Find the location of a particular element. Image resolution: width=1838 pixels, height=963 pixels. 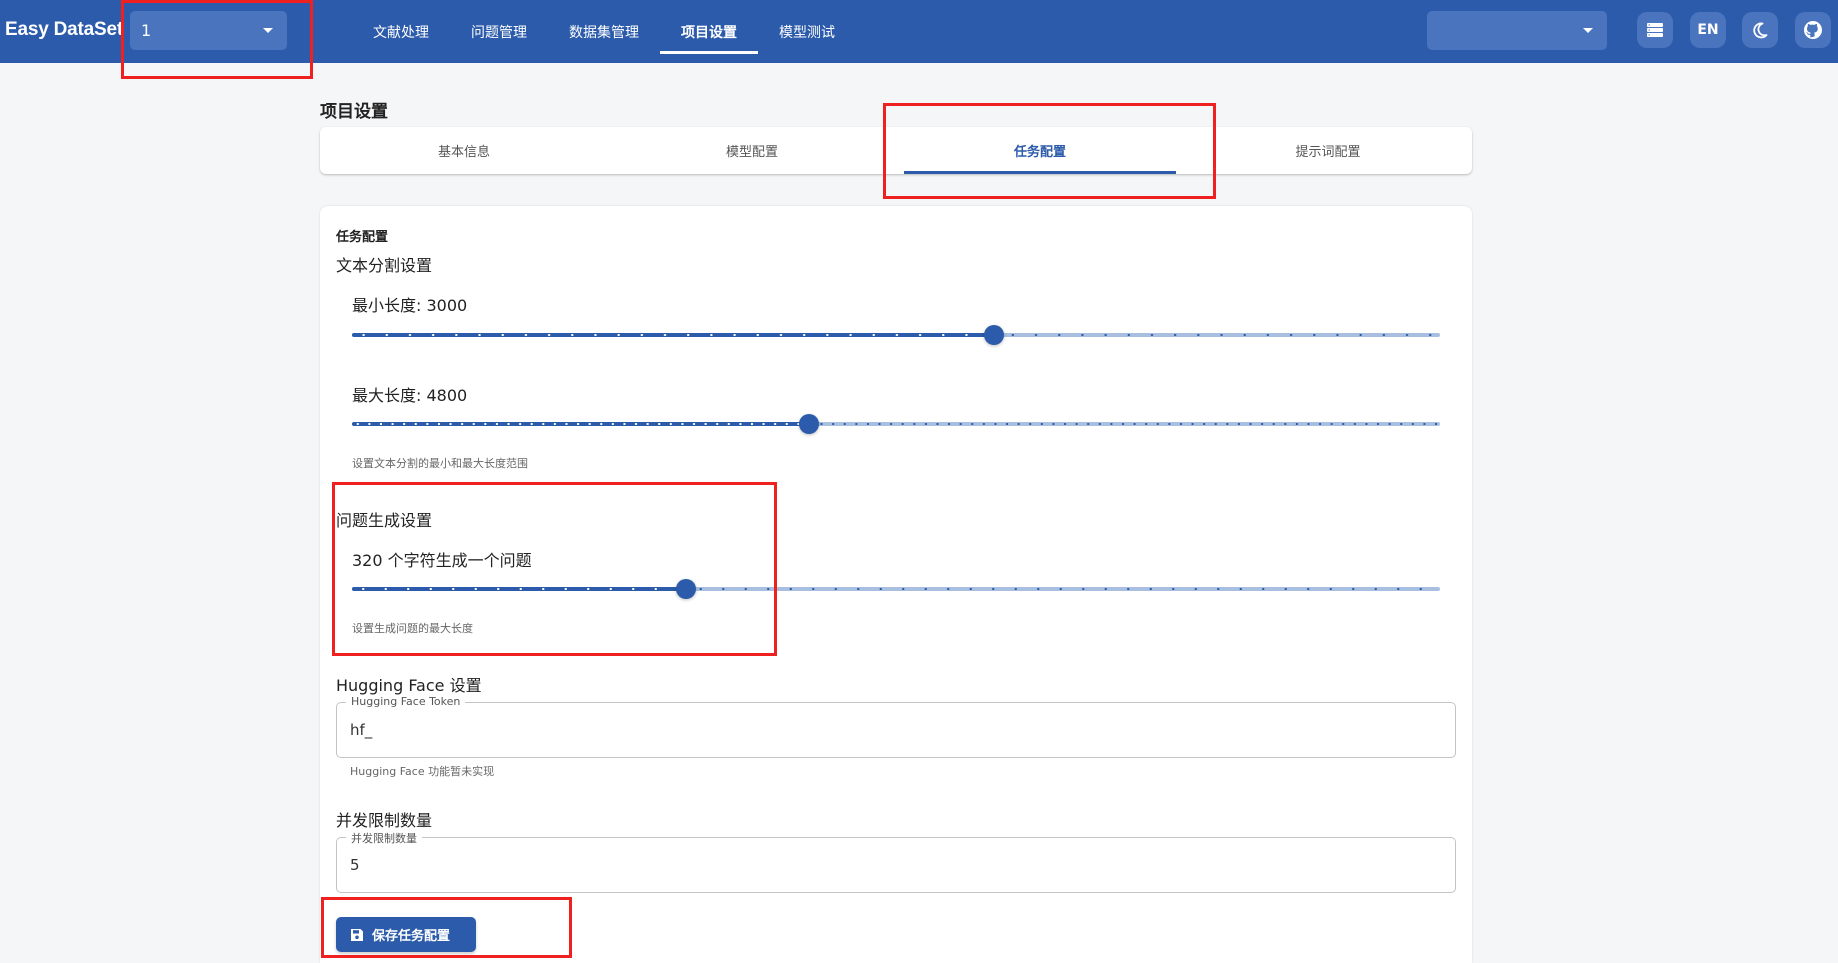

save-task-config-button: 保存任务配置 is located at coordinates (406, 934).